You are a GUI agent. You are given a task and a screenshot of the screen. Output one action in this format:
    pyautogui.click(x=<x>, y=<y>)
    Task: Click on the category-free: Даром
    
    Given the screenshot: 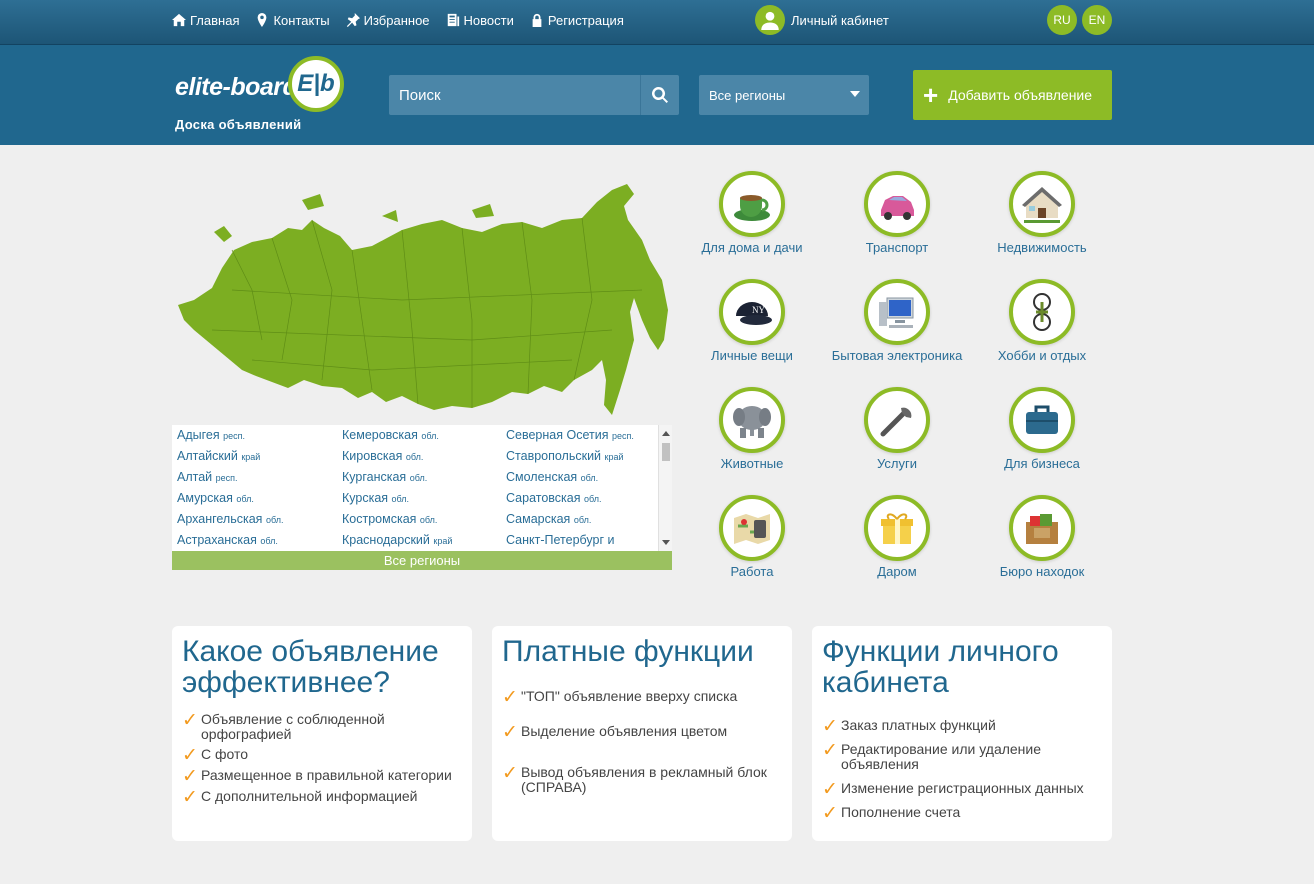 What is the action you would take?
    pyautogui.click(x=897, y=537)
    